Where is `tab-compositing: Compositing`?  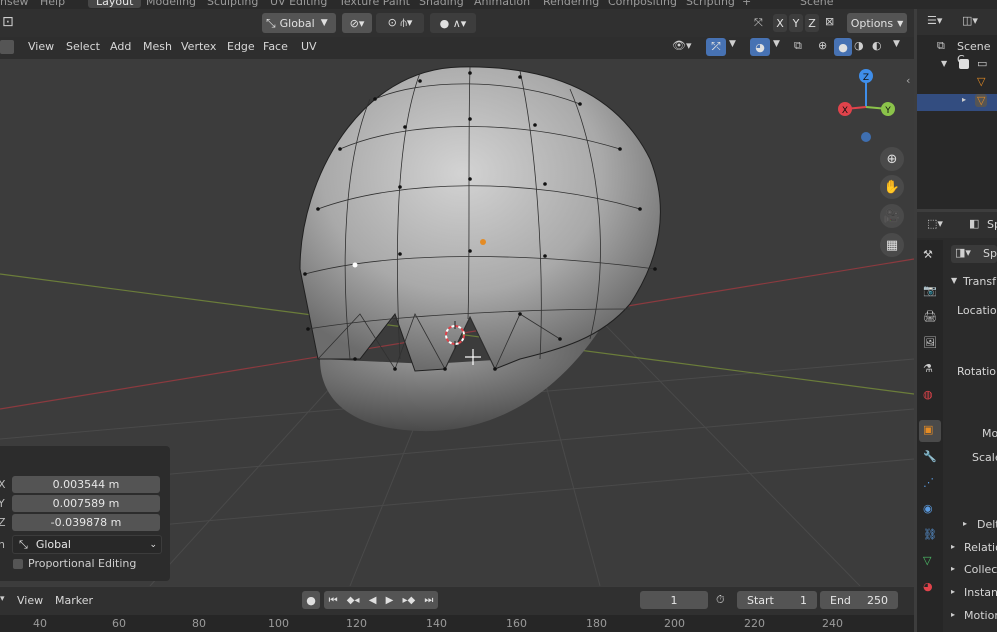 tab-compositing: Compositing is located at coordinates (642, 4).